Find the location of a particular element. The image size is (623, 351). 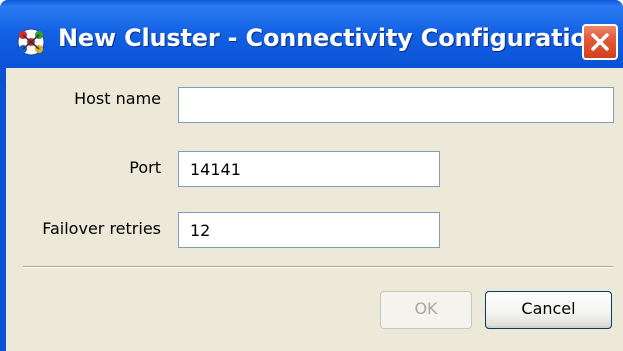

close-button is located at coordinates (600, 42).